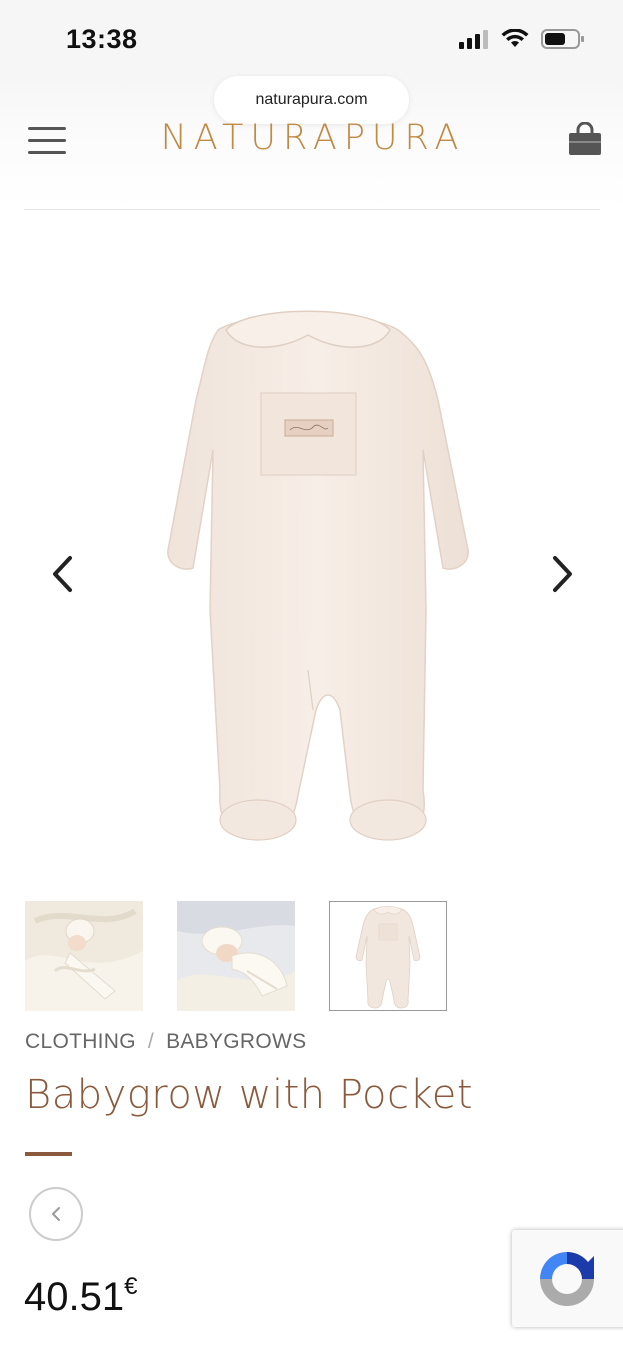  What do you see at coordinates (74, 1297) in the screenshot?
I see `price-amount: 40.51` at bounding box center [74, 1297].